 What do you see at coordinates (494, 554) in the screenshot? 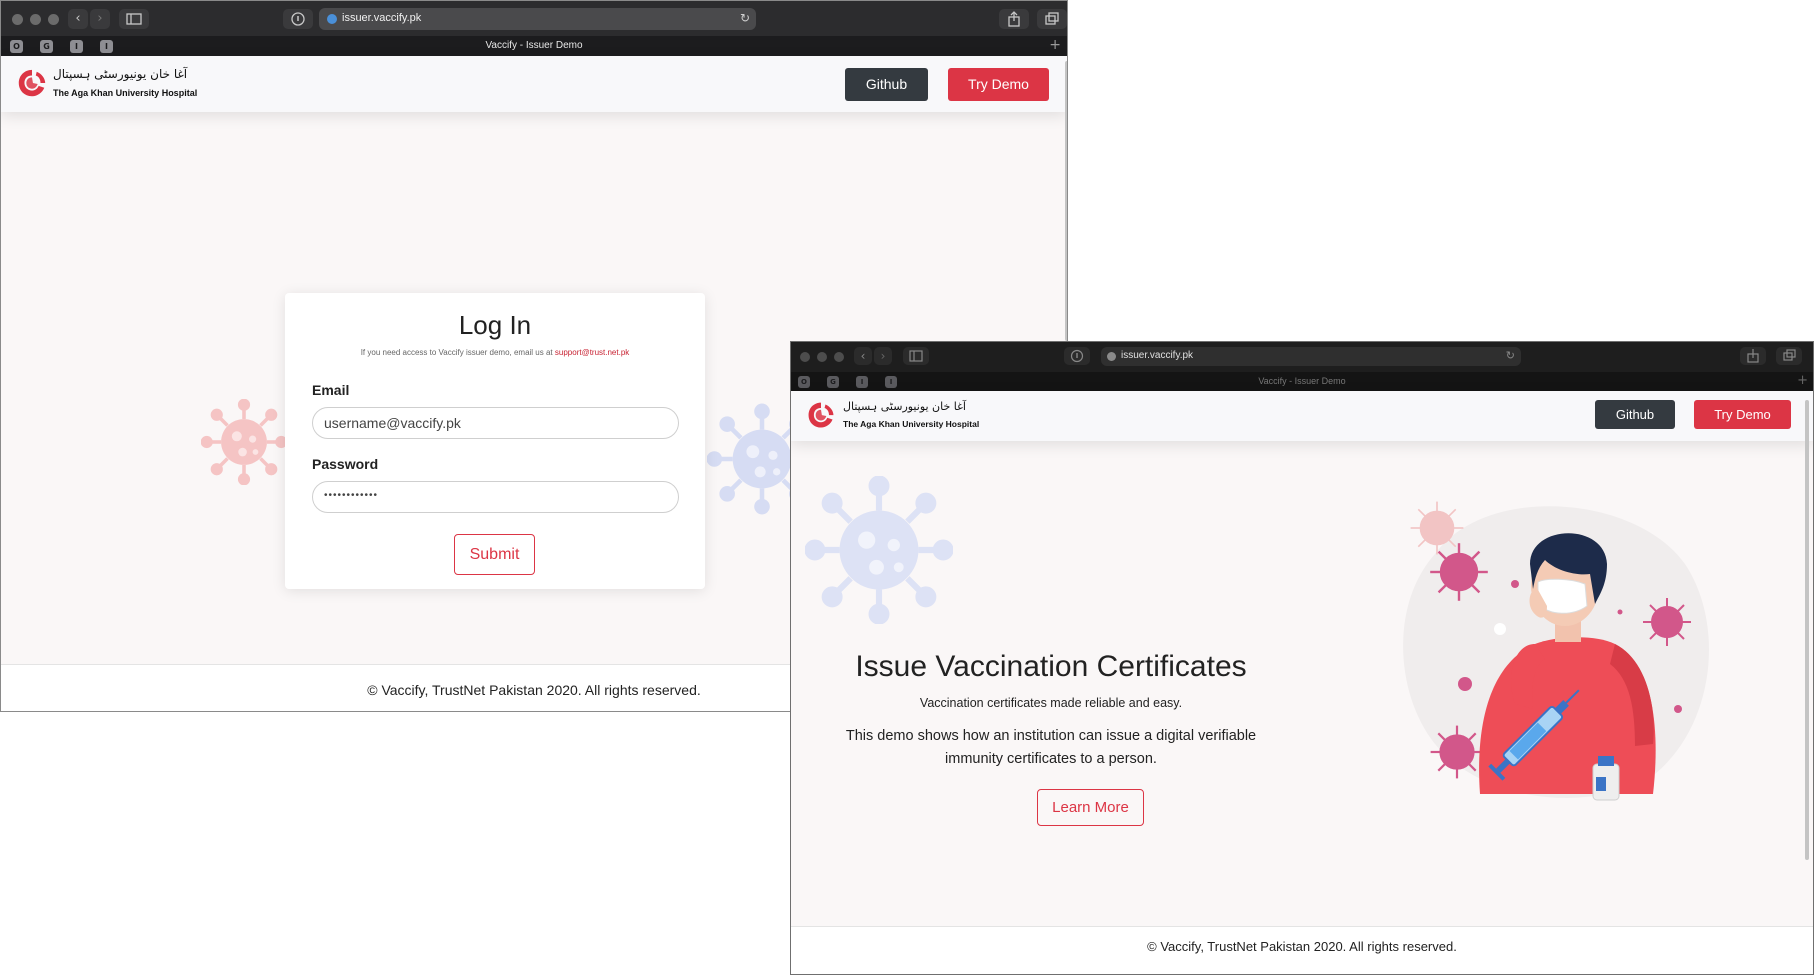
I see `submit-button: Submit` at bounding box center [494, 554].